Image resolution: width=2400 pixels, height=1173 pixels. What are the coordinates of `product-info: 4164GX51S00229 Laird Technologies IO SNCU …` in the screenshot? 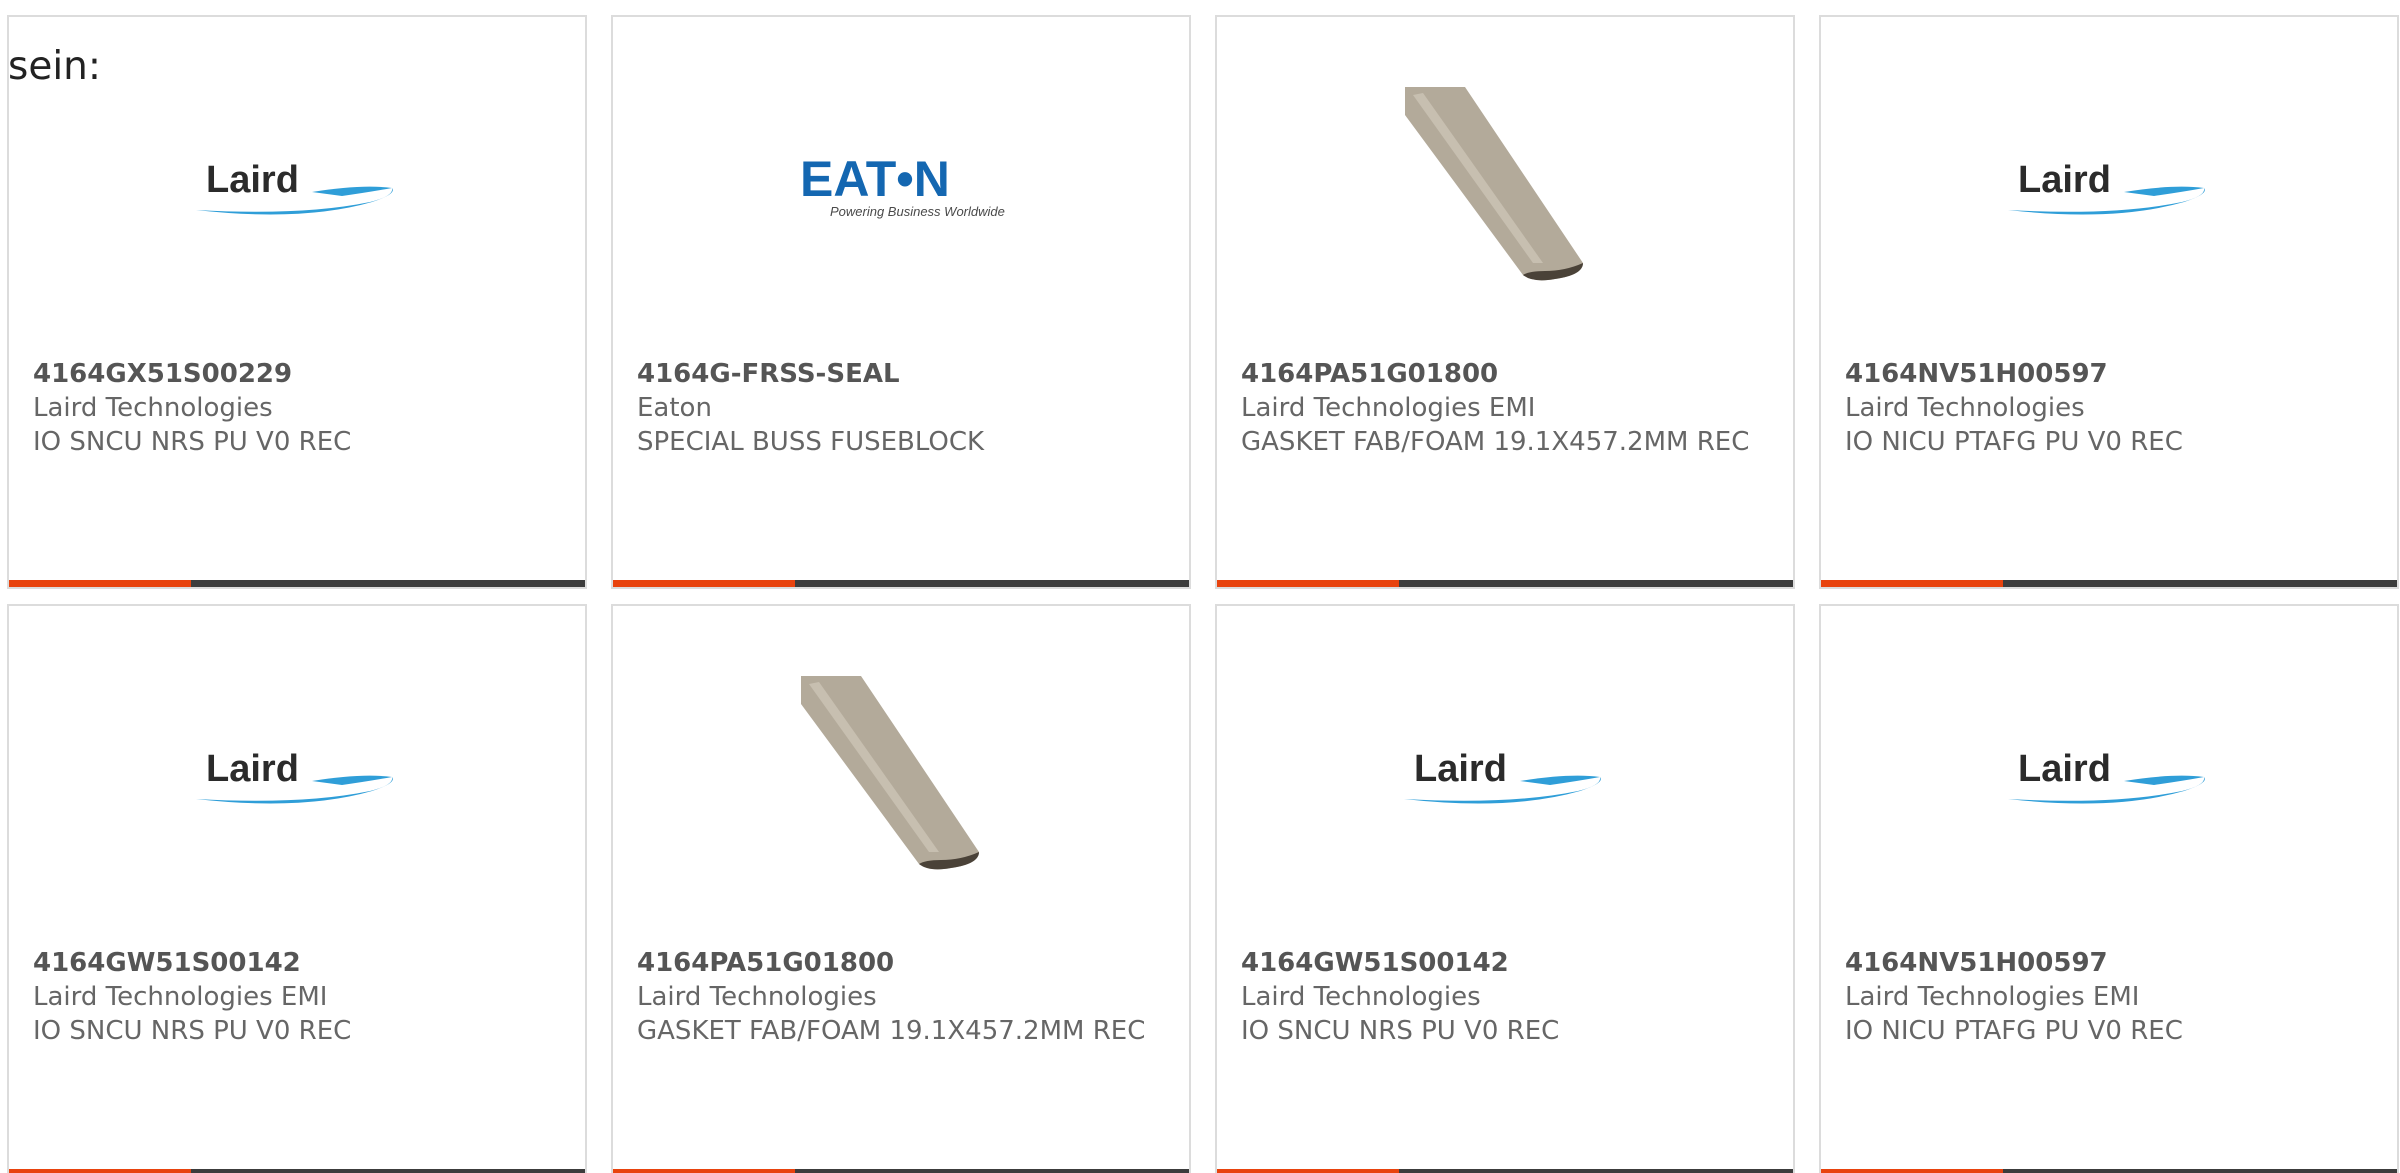 It's located at (301, 408).